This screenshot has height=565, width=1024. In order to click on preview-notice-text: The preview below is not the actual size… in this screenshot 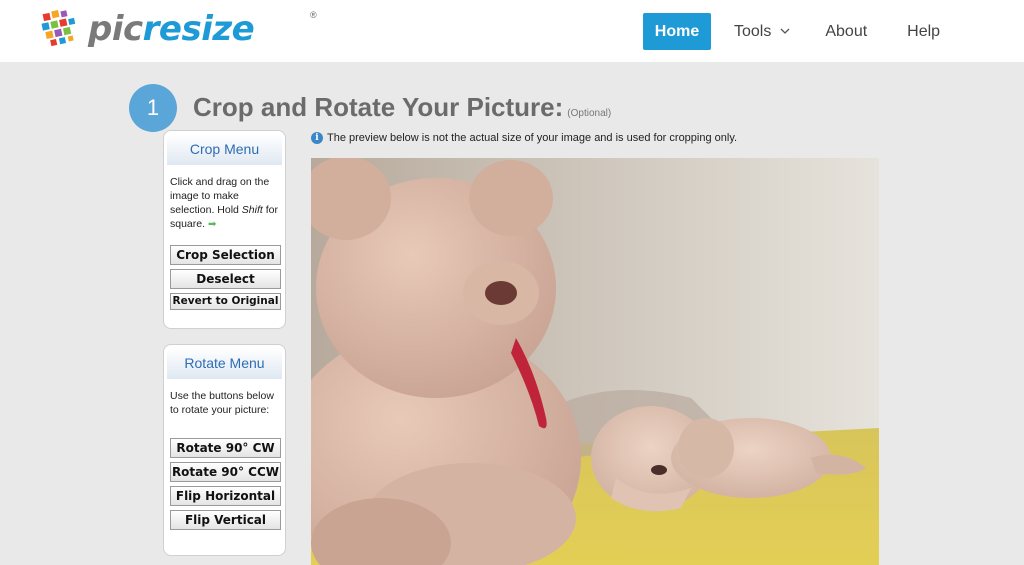, I will do `click(532, 138)`.